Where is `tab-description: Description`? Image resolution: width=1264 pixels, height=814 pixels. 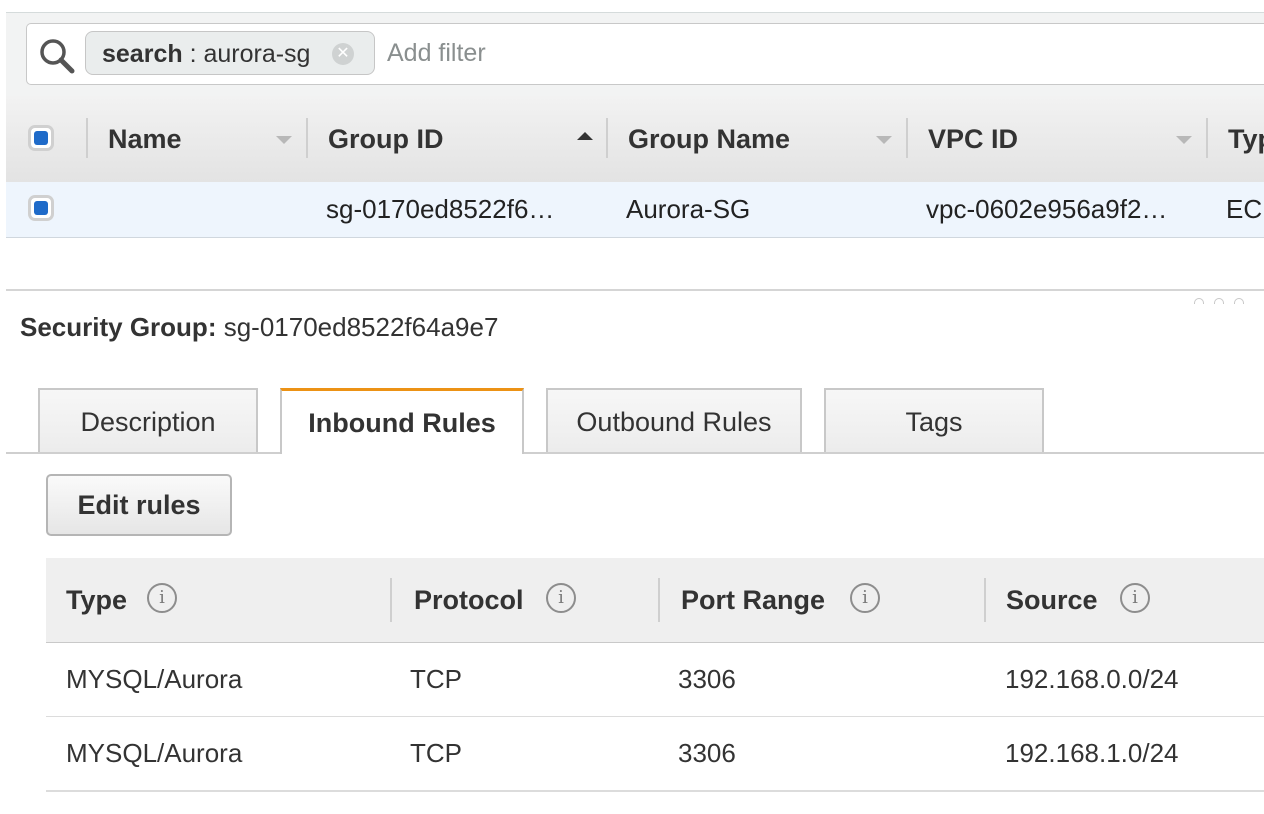
tab-description: Description is located at coordinates (148, 420).